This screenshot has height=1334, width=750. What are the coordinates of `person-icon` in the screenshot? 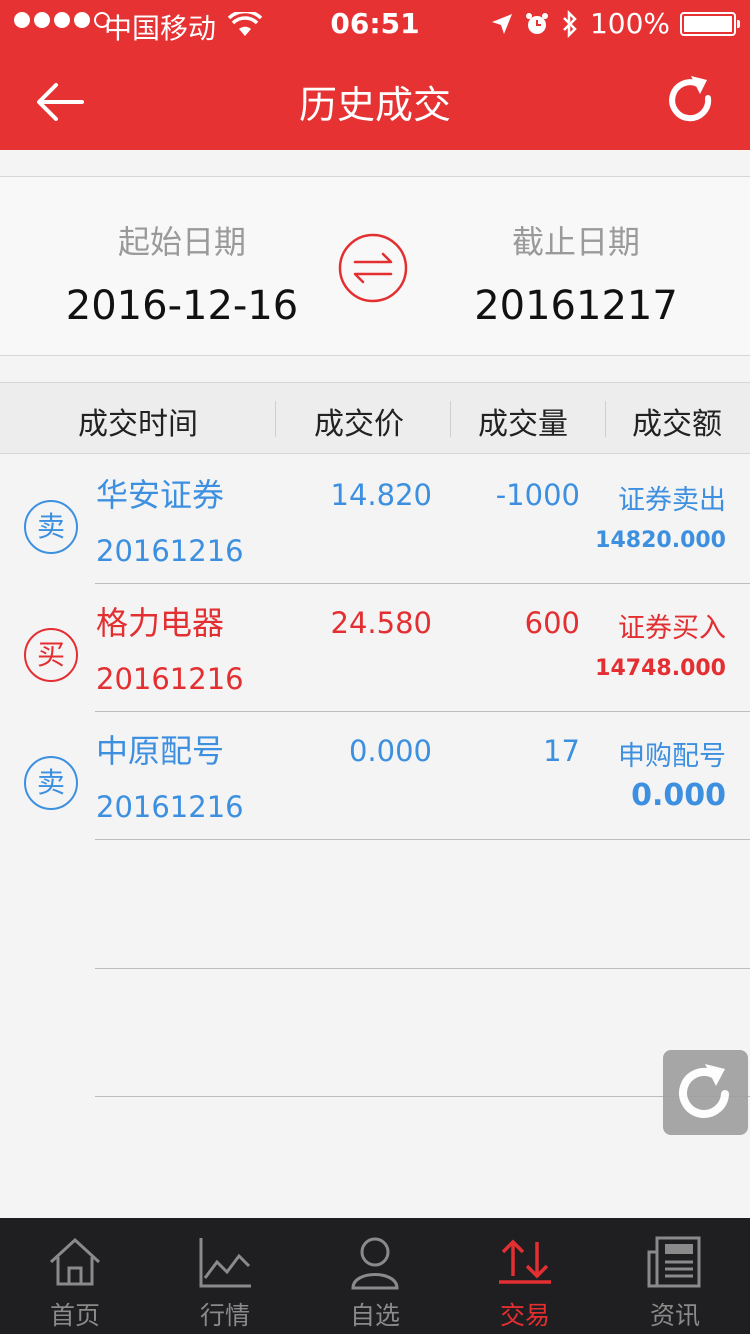 It's located at (375, 1263).